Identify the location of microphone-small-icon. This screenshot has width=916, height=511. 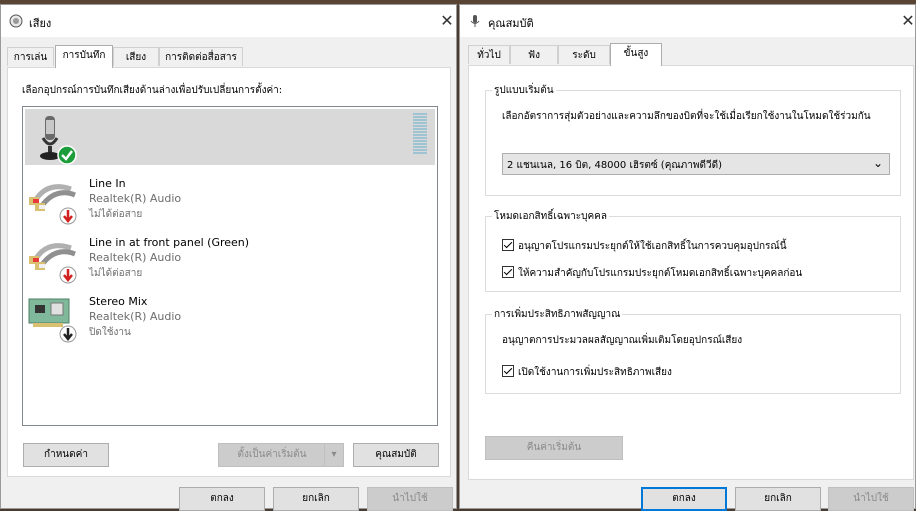
(475, 21).